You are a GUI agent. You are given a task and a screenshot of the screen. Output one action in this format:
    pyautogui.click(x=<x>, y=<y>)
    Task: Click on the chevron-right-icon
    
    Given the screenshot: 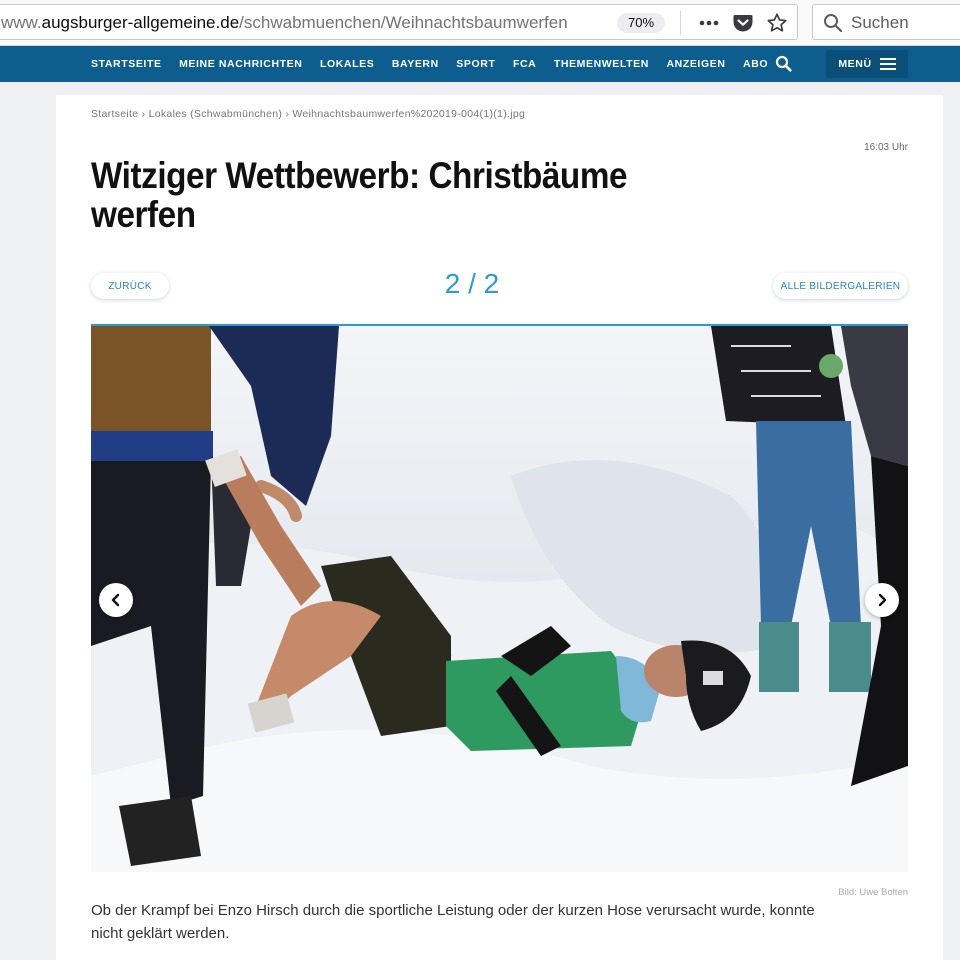 What is the action you would take?
    pyautogui.click(x=882, y=600)
    